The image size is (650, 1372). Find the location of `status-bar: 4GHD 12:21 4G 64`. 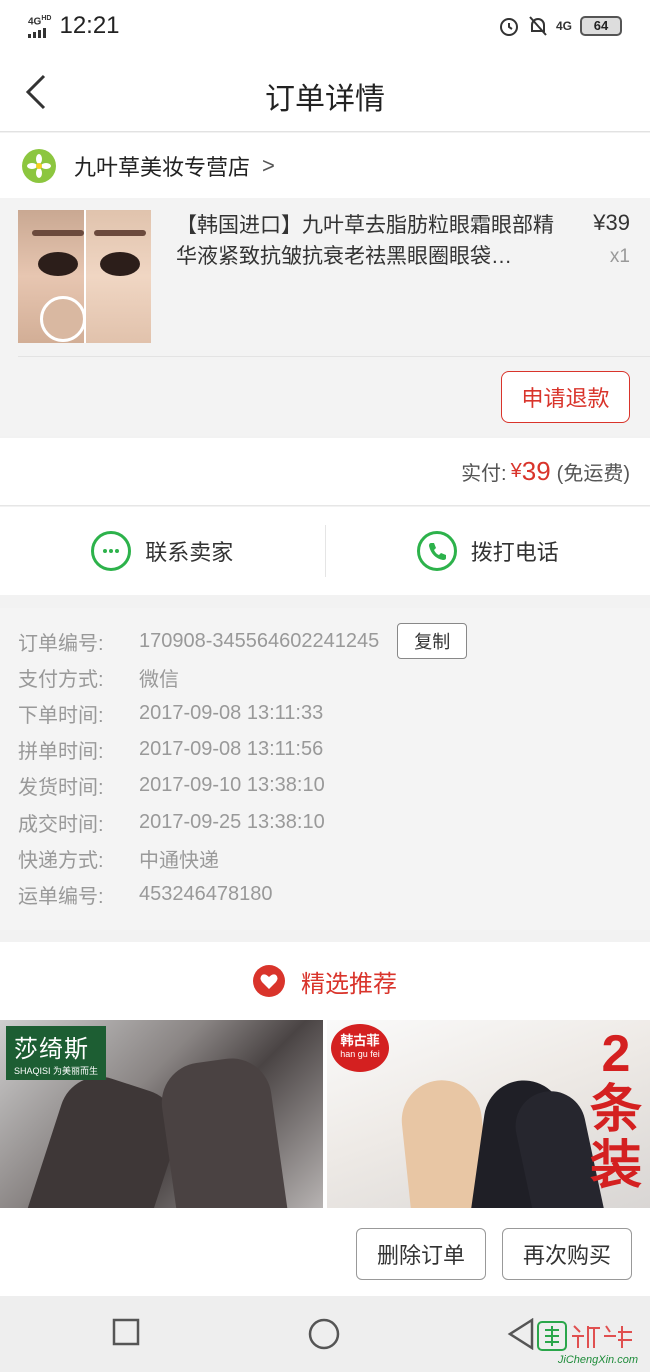

status-bar: 4GHD 12:21 4G 64 is located at coordinates (325, 26).